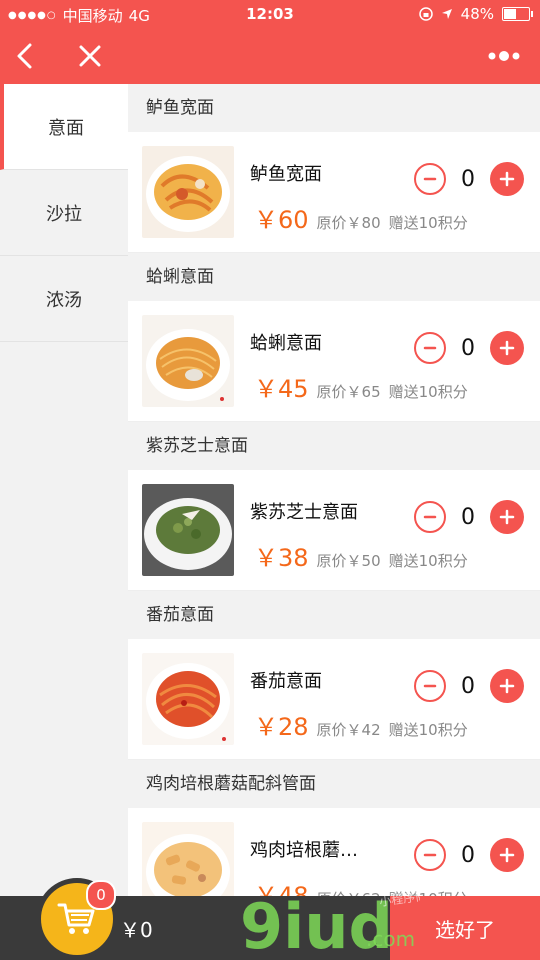 The height and width of the screenshot is (960, 540). I want to click on original-price: 原价￥62, so click(349, 892).